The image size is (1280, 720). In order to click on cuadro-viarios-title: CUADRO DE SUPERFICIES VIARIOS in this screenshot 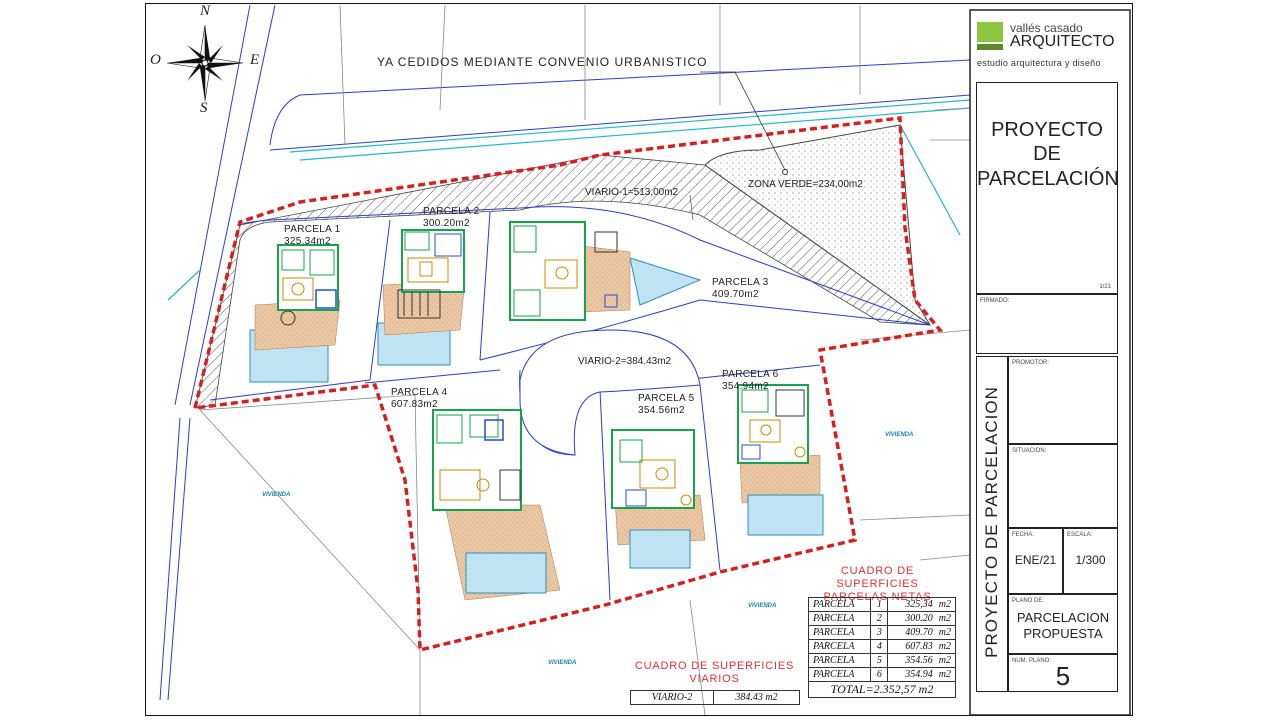, I will do `click(714, 673)`.